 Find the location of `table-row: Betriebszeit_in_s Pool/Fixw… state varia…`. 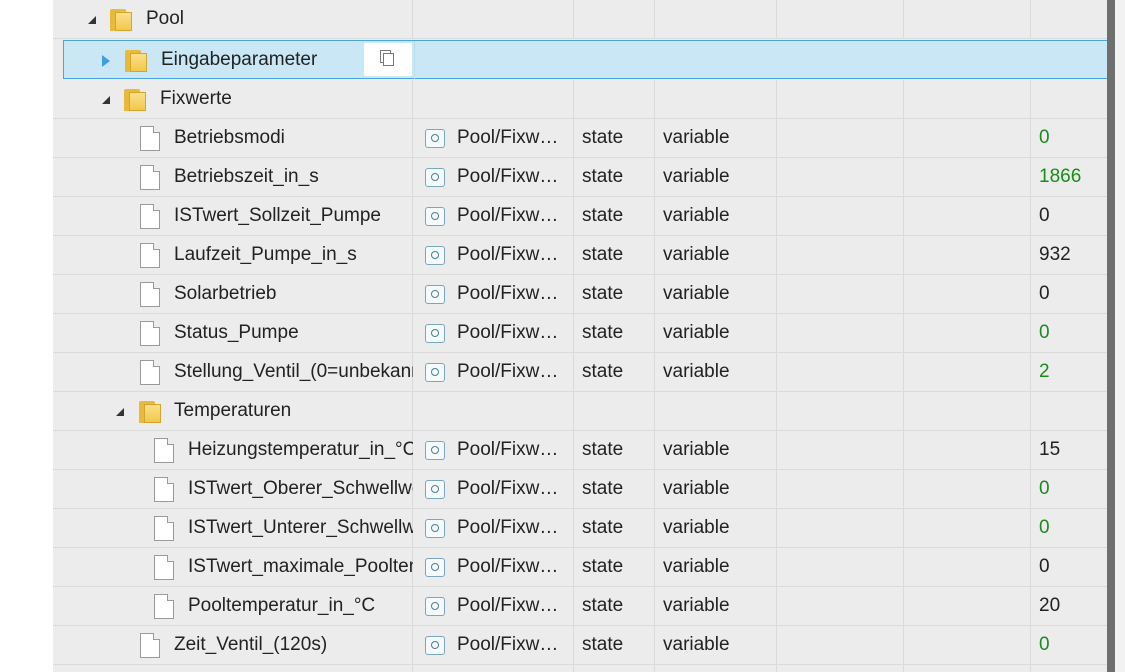

table-row: Betriebszeit_in_s Pool/Fixw… state varia… is located at coordinates (580, 177).